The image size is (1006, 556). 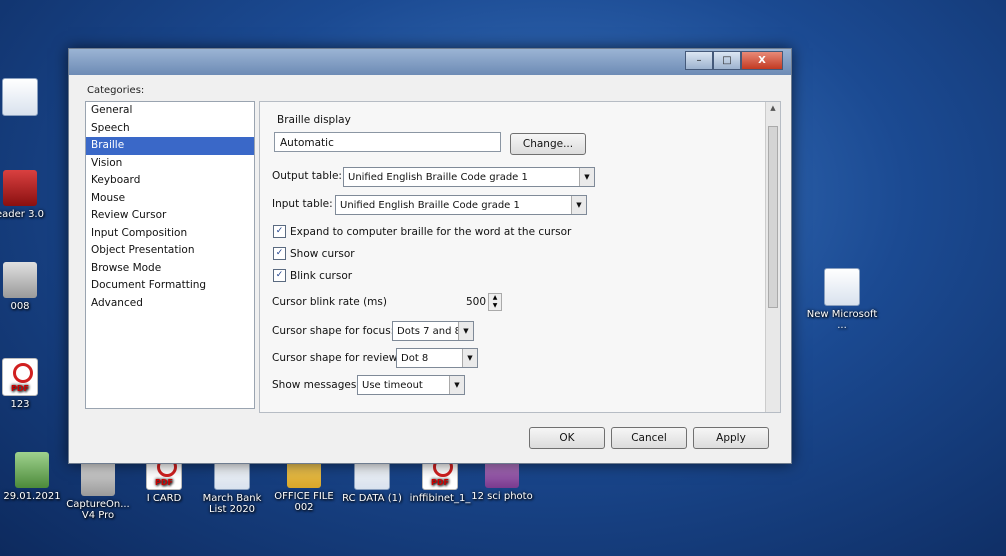 I want to click on input-table-combo: Unified English Braille Code grade 1 ▼, so click(x=461, y=205).